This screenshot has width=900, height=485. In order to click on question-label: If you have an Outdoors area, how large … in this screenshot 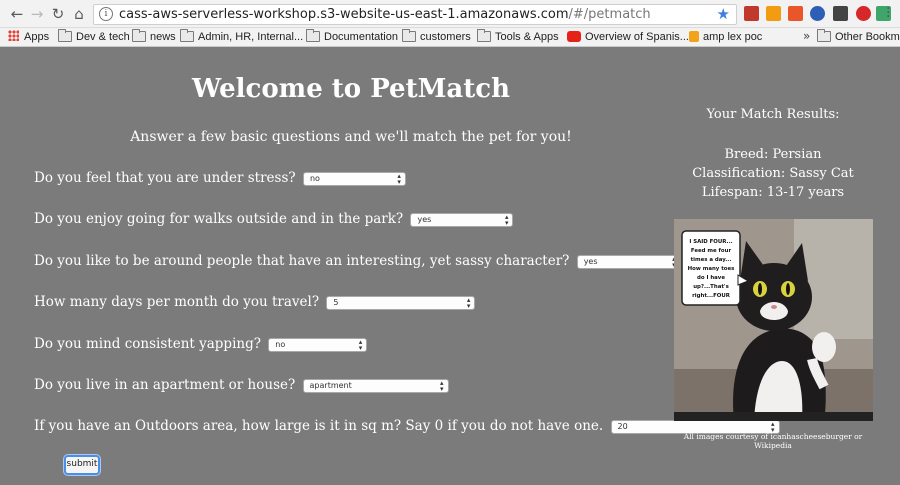, I will do `click(319, 426)`.